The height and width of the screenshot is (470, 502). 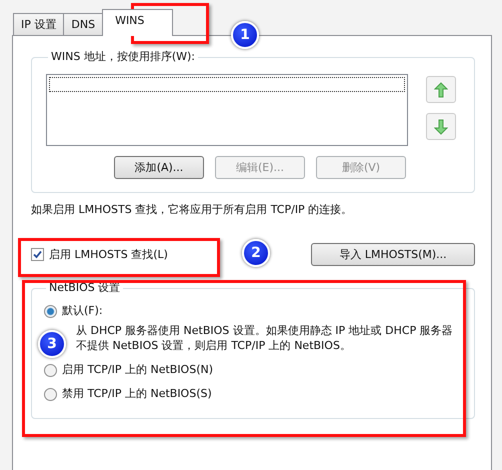 I want to click on checkbox-label: 启用 LMHOSTS 查找(L), so click(x=108, y=255).